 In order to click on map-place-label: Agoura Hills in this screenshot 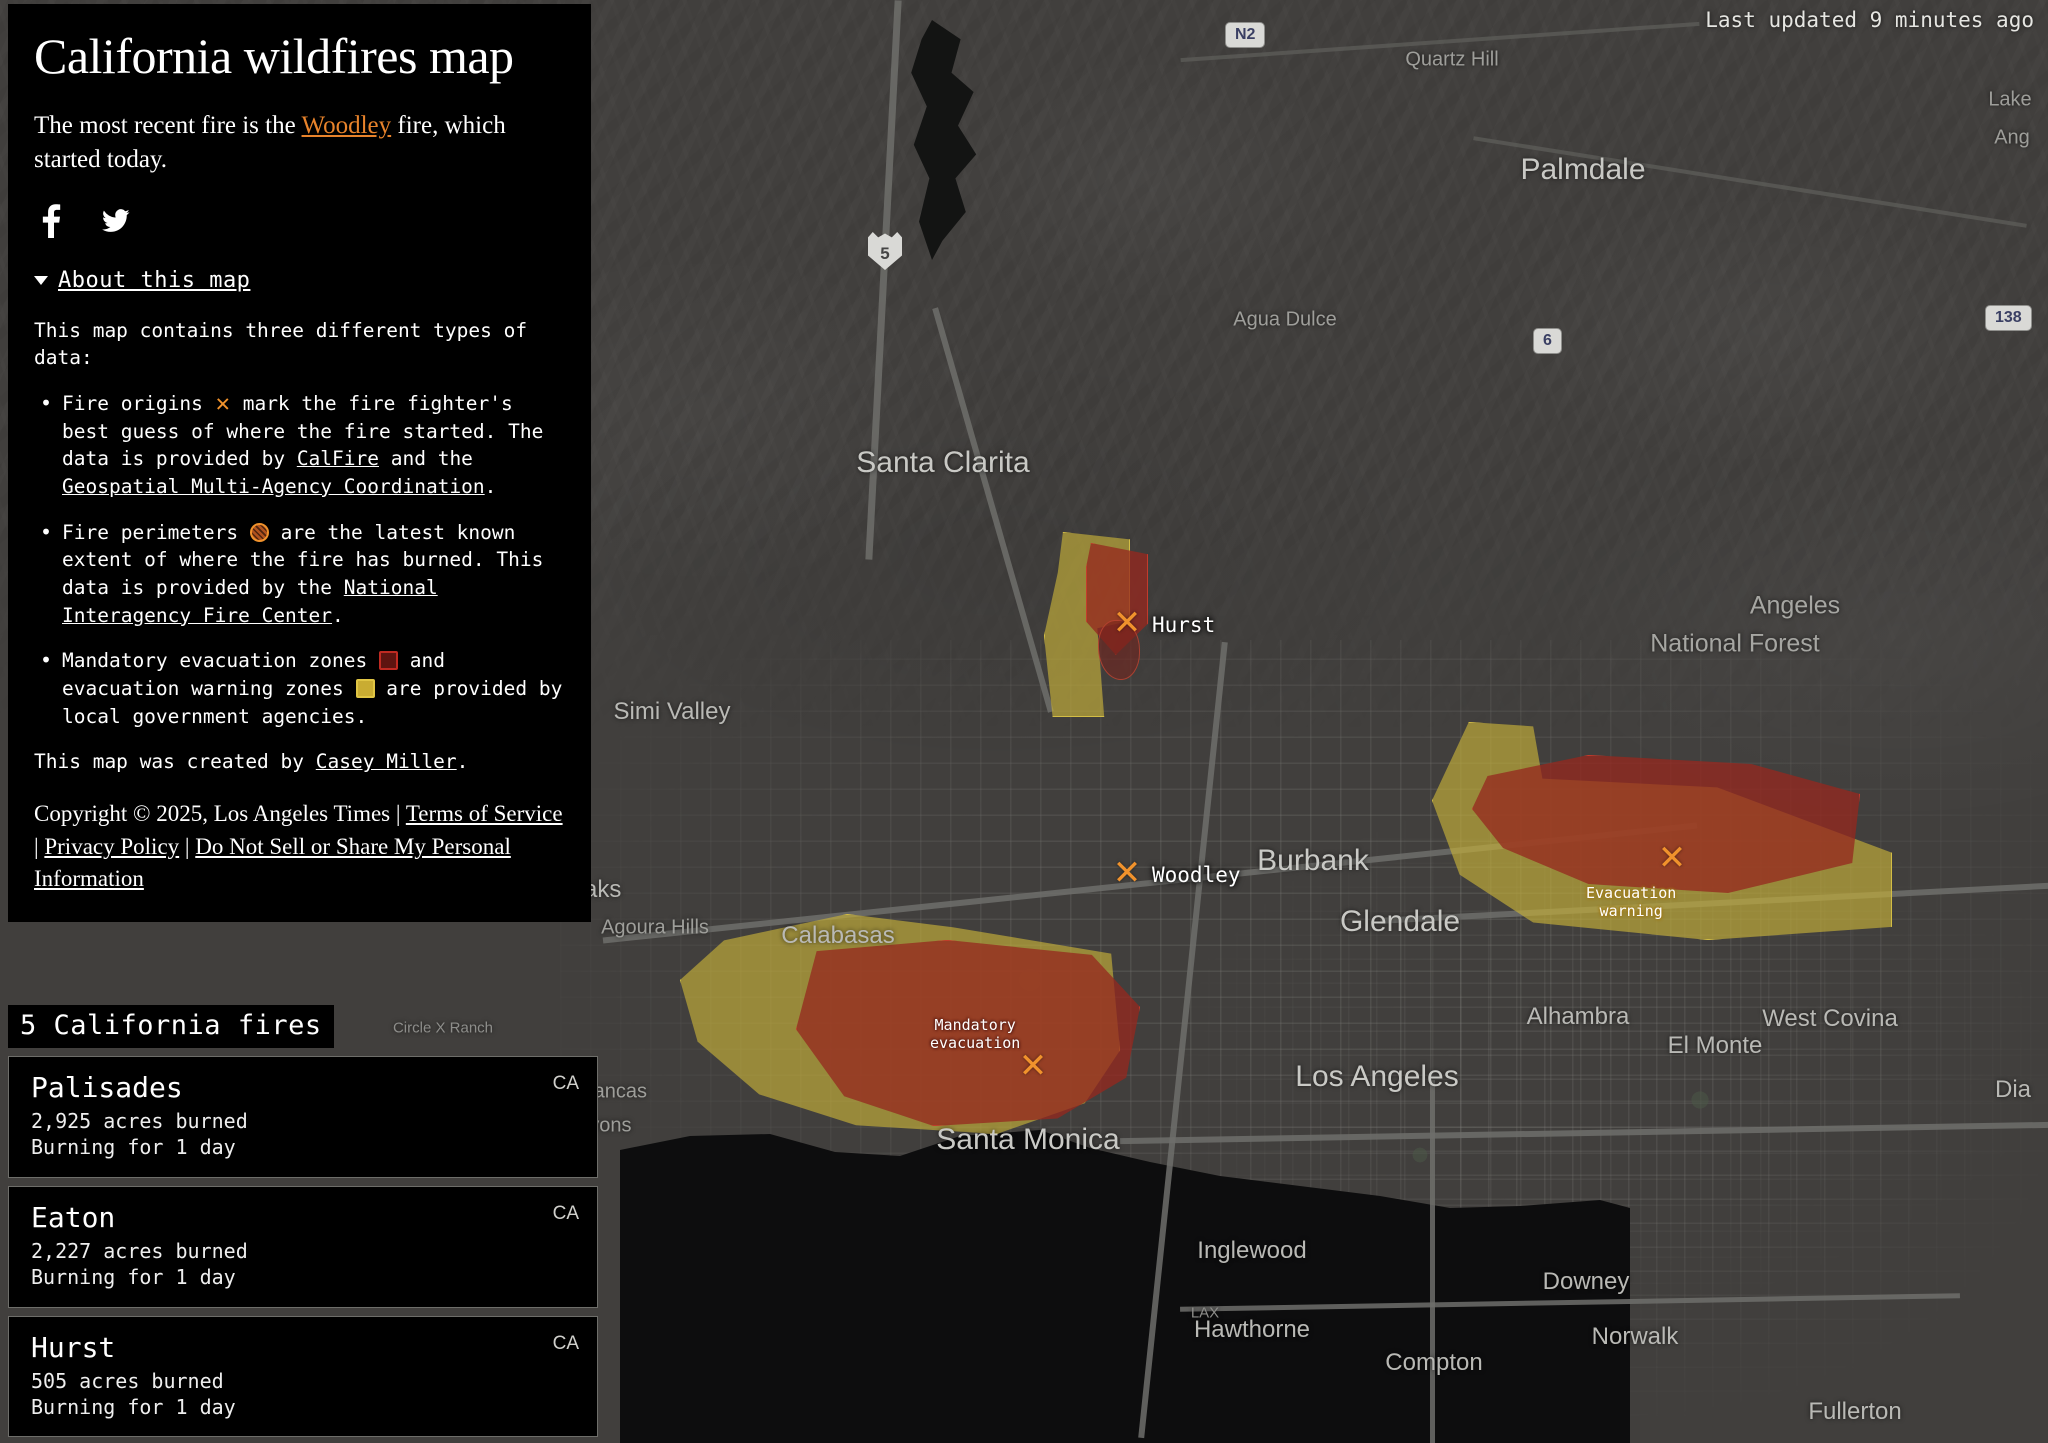, I will do `click(655, 927)`.